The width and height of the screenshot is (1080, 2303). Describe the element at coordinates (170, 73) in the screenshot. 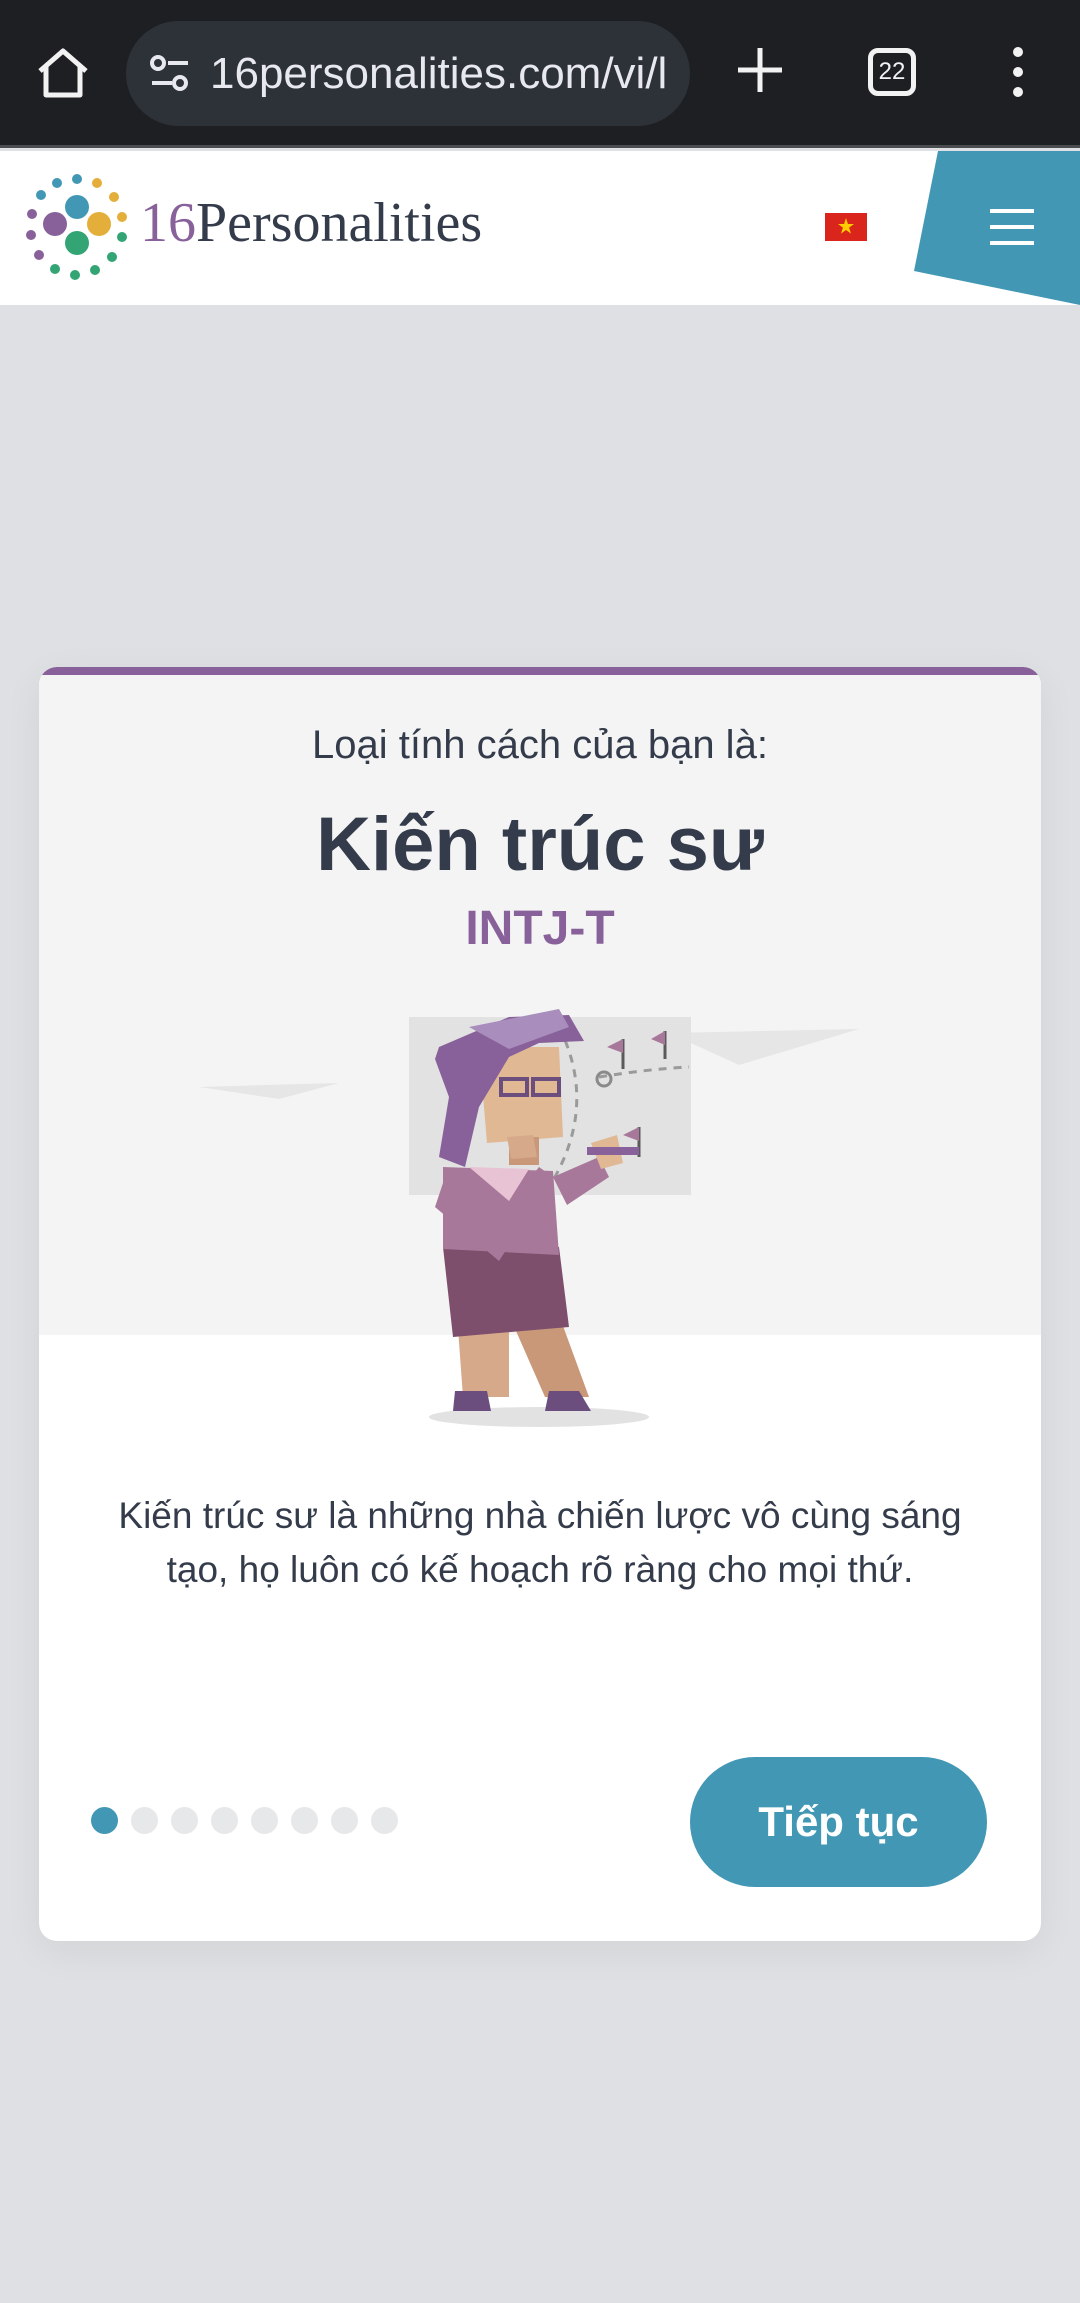

I see `site-settings-icon` at that location.